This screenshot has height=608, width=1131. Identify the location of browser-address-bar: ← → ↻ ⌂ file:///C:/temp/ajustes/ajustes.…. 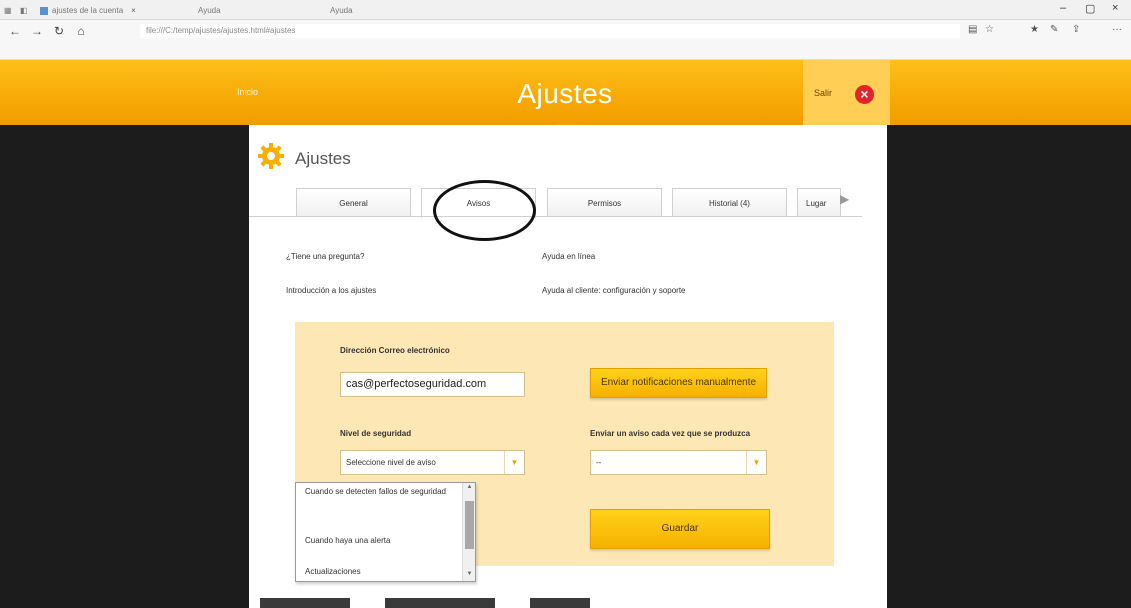
(565, 40).